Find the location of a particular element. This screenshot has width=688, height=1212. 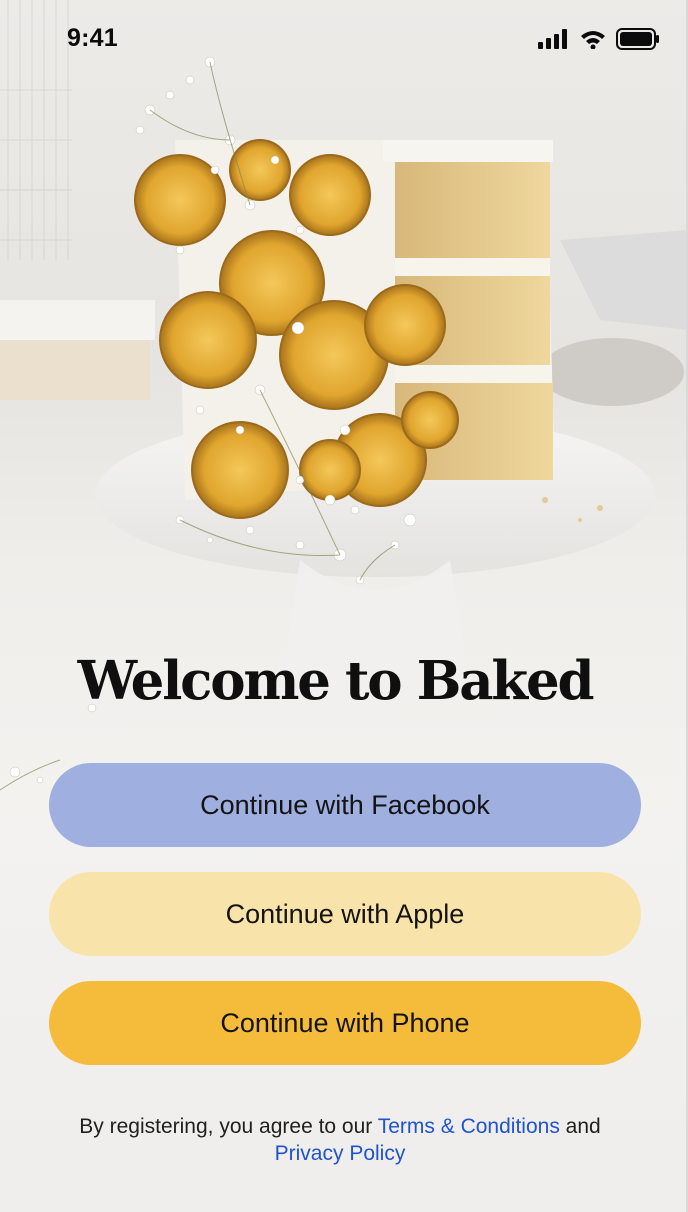

legal-prefix: By registering, you agree to our is located at coordinates (226, 1126).